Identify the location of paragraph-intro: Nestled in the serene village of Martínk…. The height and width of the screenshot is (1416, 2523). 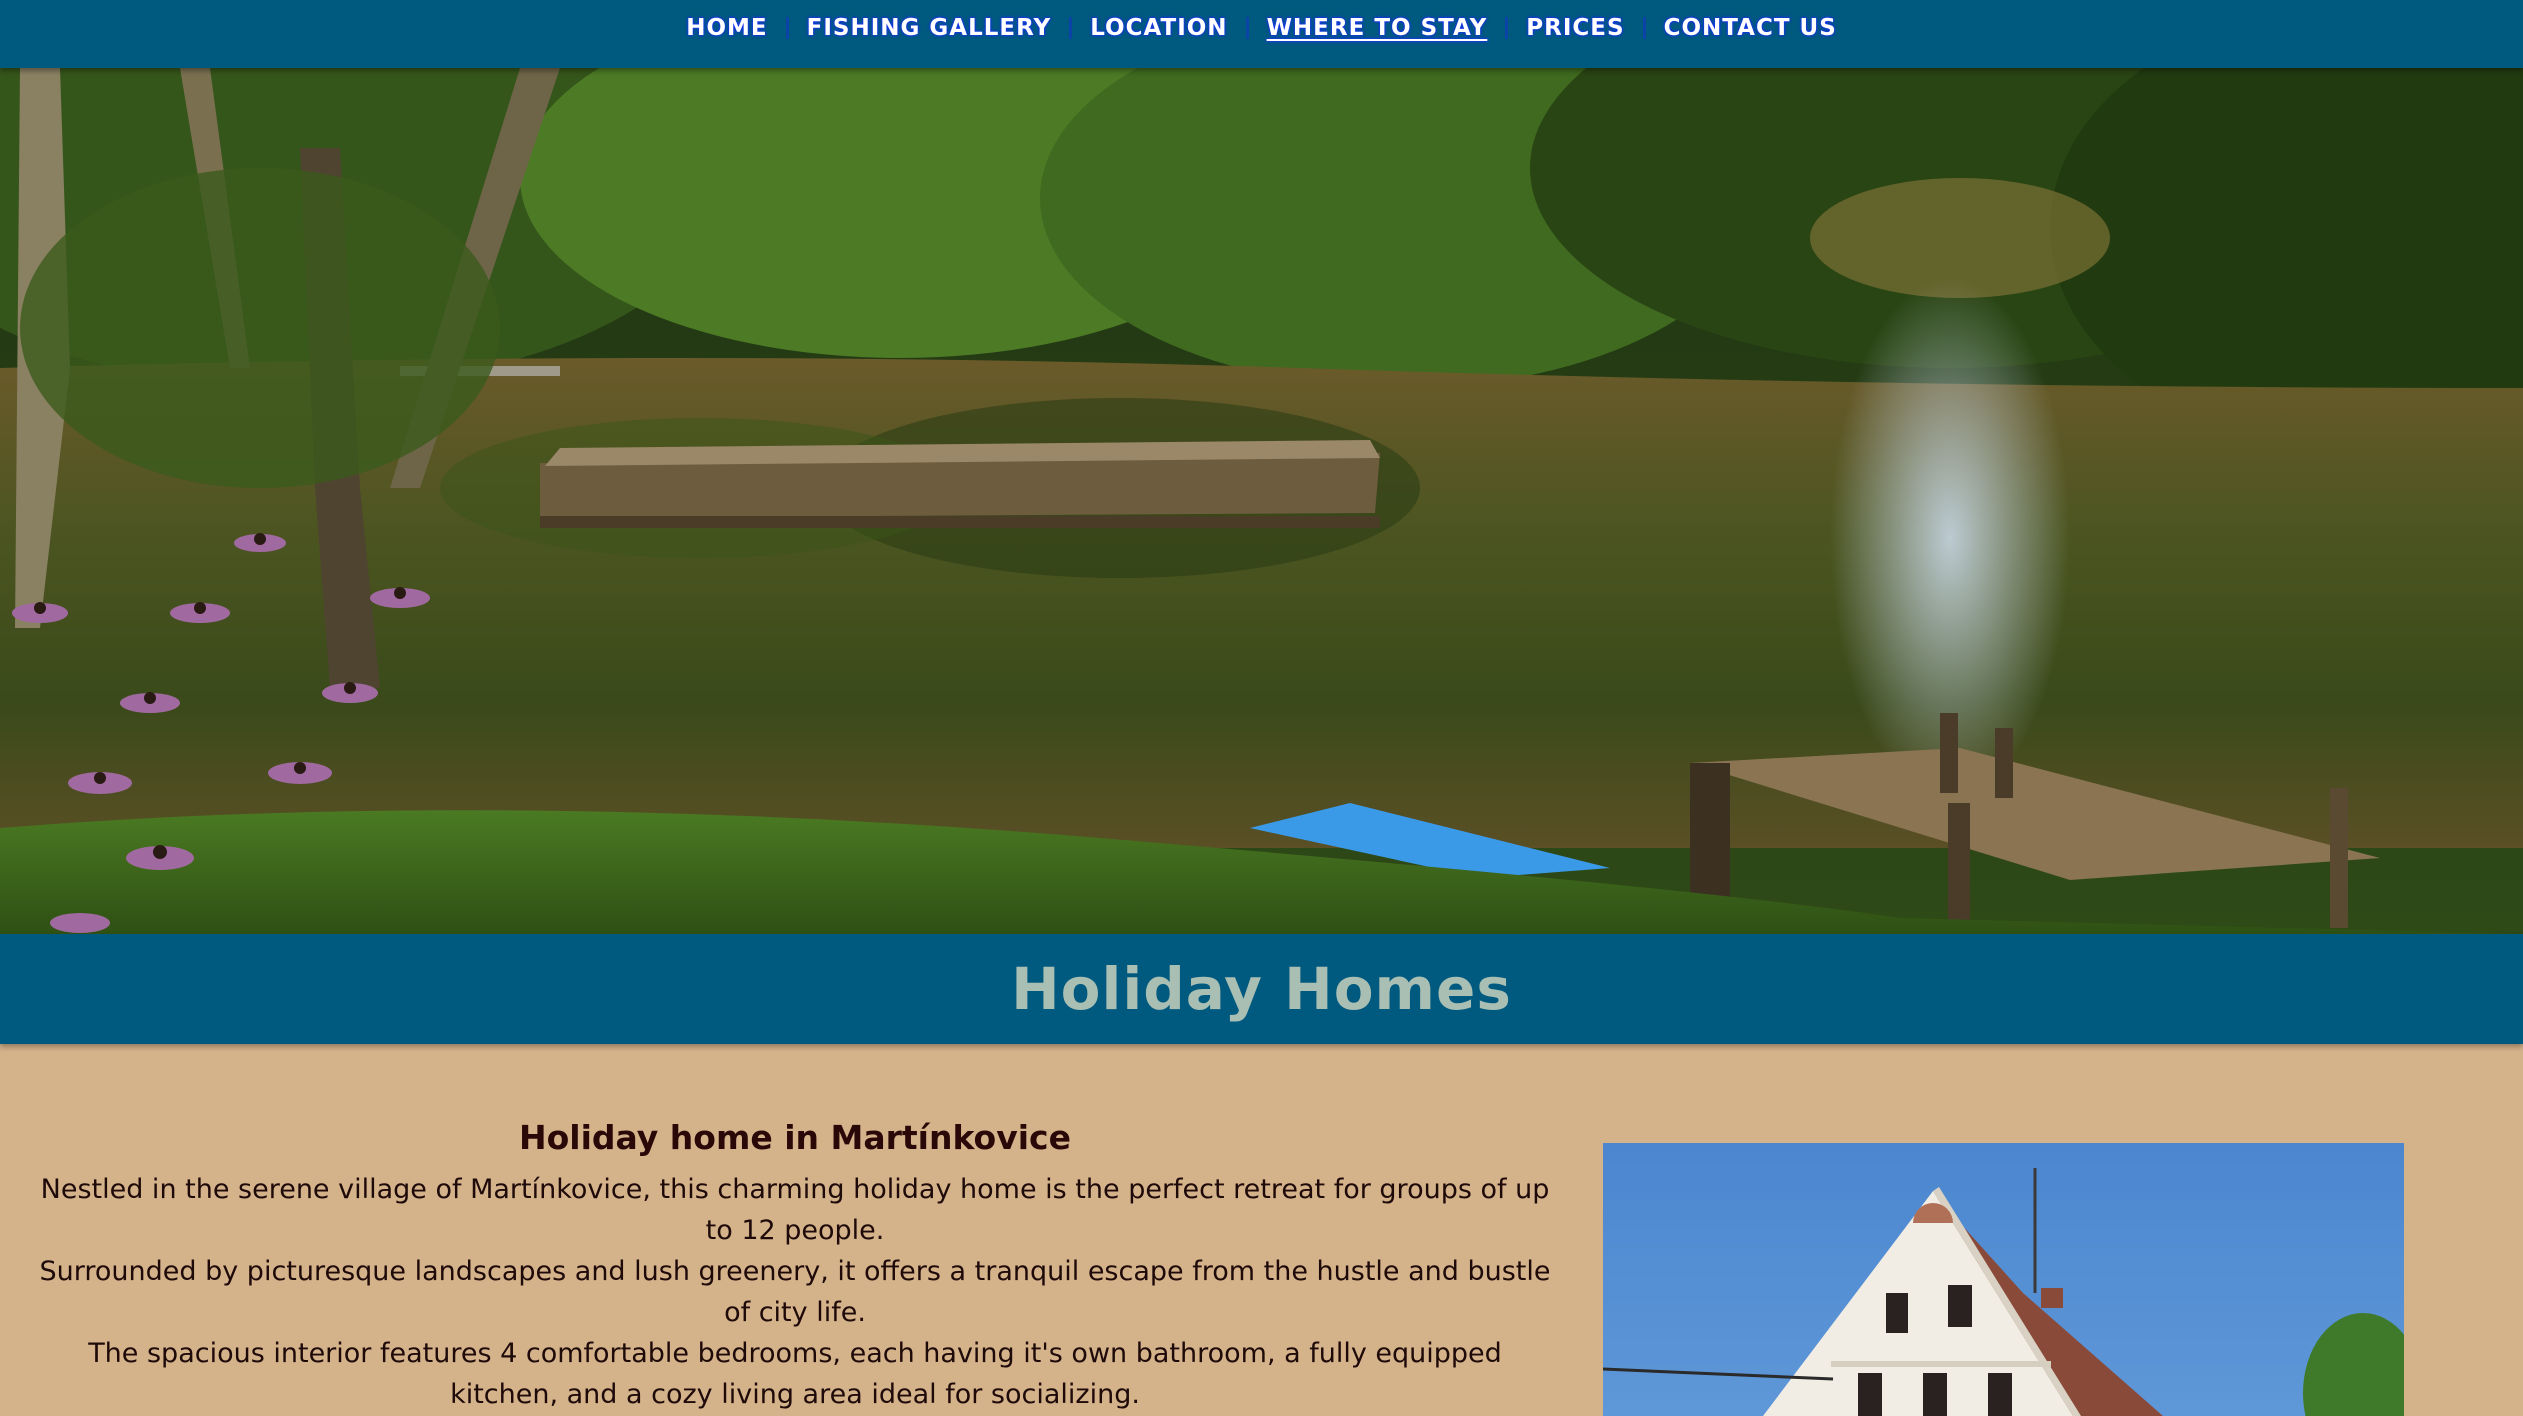
(795, 1210).